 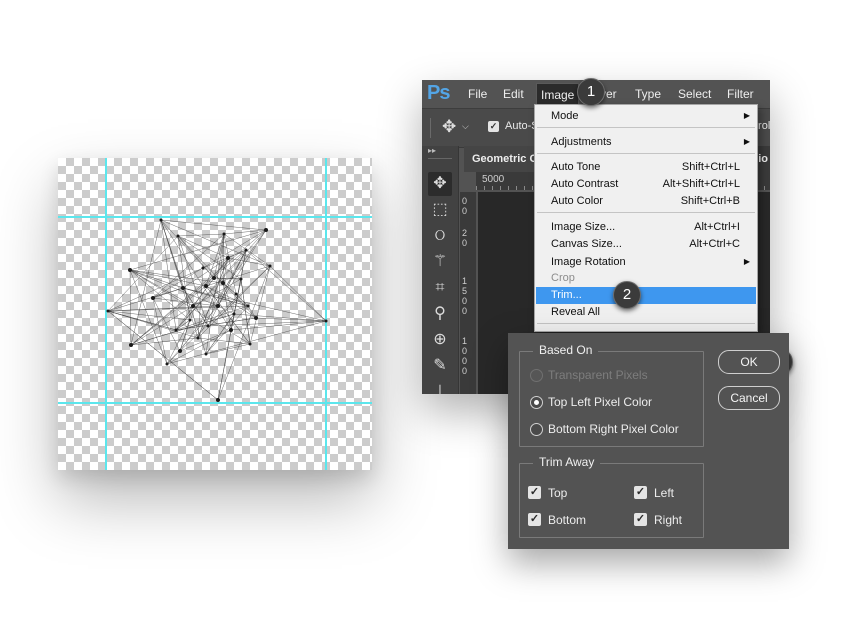 I want to click on menu-item-shortcut: Alt+Ctrl+C, so click(x=714, y=244).